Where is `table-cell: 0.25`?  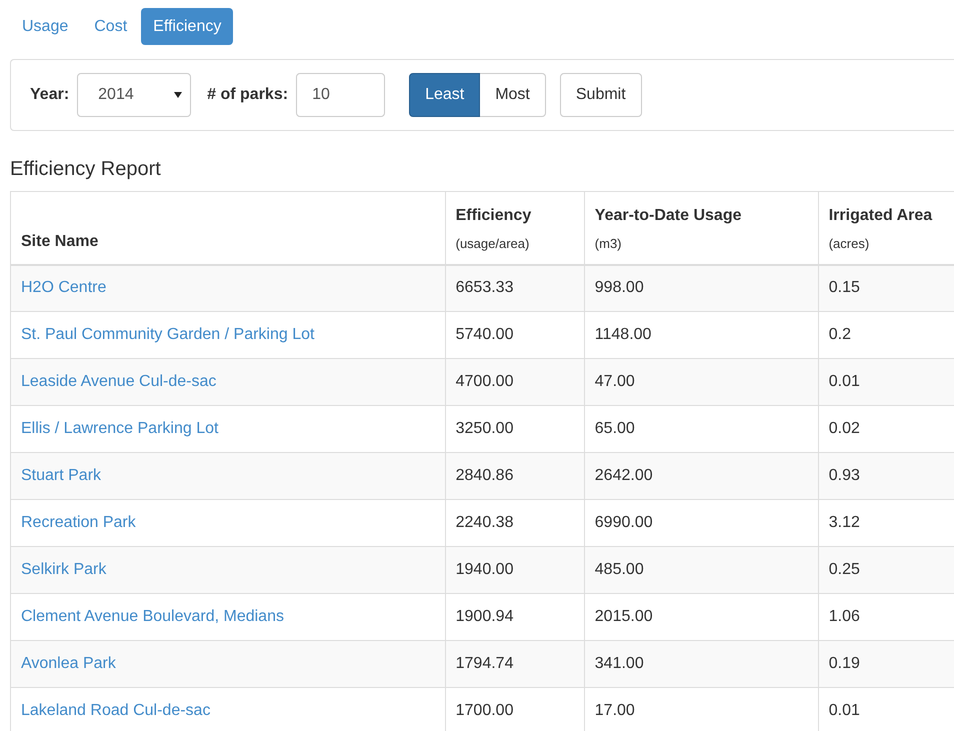
table-cell: 0.25 is located at coordinates (844, 569).